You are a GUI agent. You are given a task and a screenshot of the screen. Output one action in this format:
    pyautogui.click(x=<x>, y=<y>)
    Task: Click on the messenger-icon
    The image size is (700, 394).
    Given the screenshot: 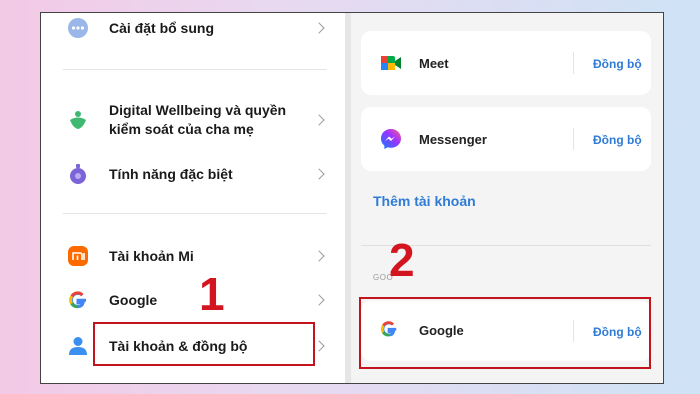 What is the action you would take?
    pyautogui.click(x=391, y=139)
    